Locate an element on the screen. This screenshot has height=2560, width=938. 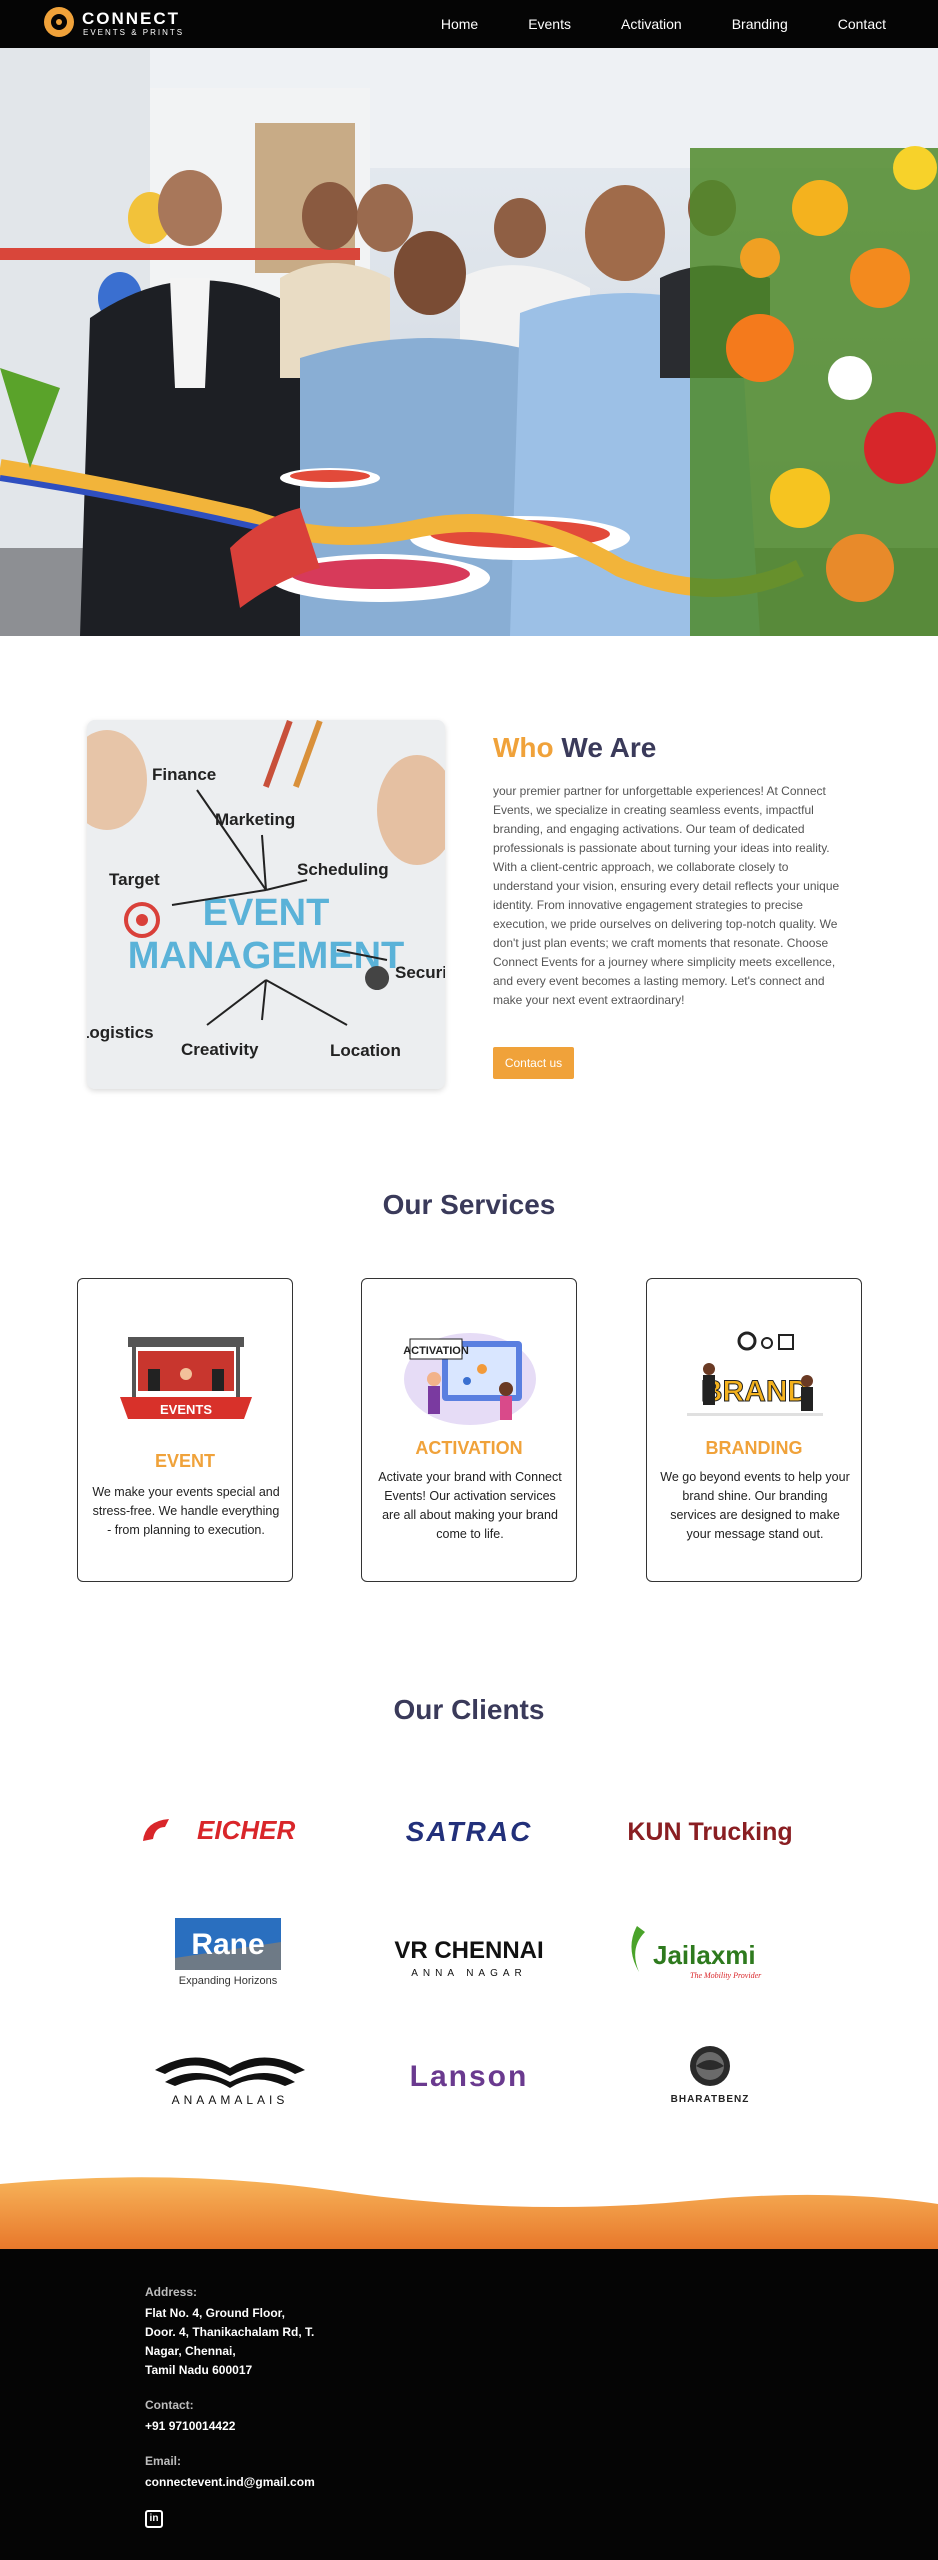
svg-text: SATRAC is located at coordinates (469, 1831).